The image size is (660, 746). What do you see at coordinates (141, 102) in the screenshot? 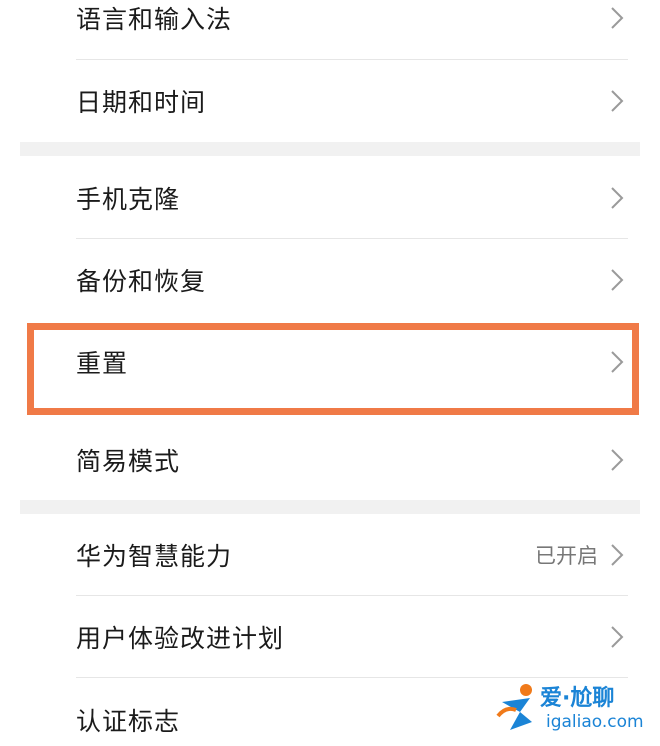
I see `settings-item-label: 日期和时间` at bounding box center [141, 102].